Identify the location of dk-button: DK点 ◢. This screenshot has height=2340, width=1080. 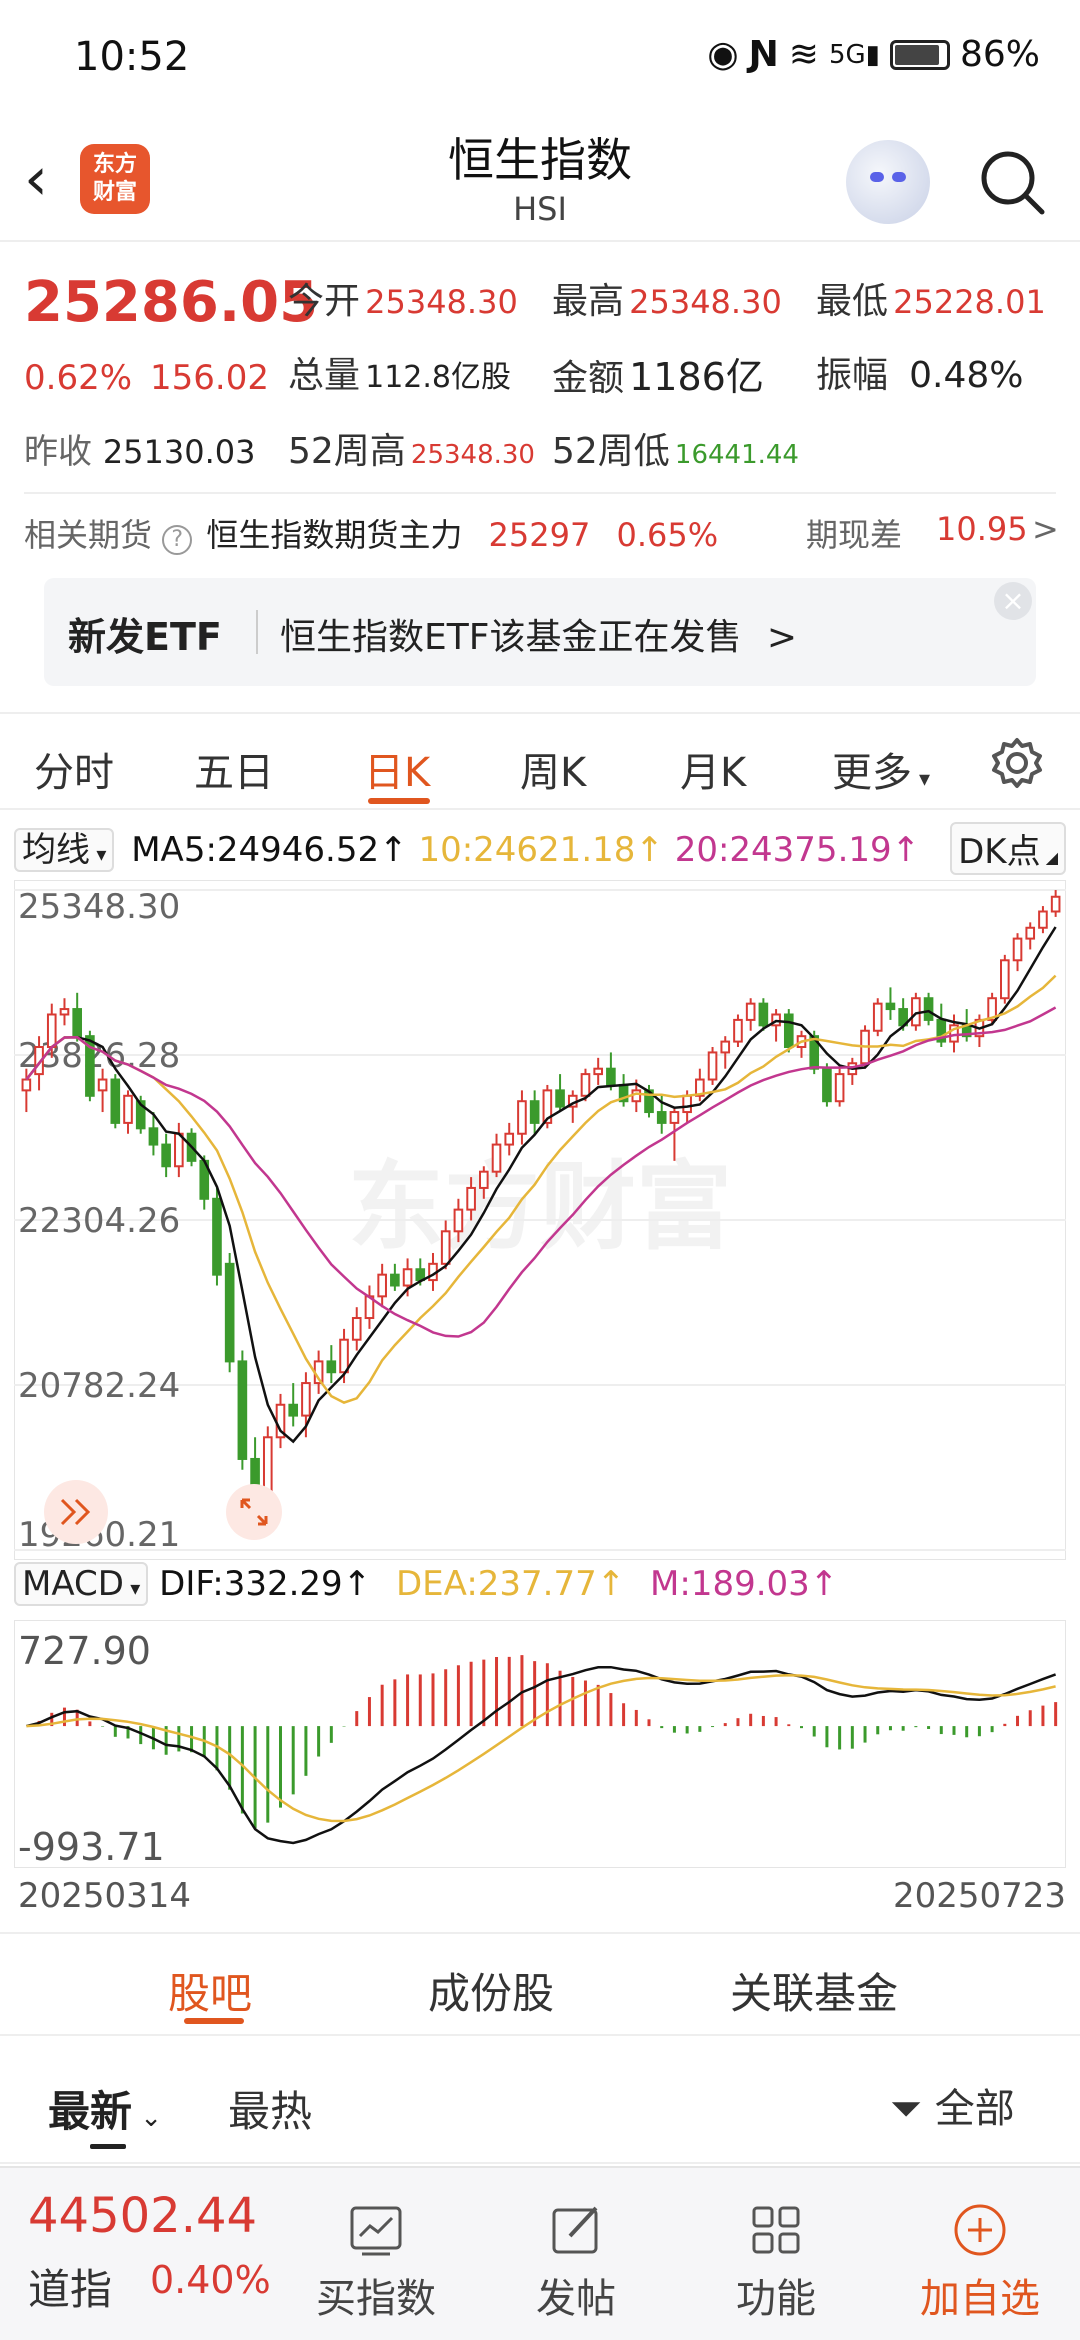
(1008, 848).